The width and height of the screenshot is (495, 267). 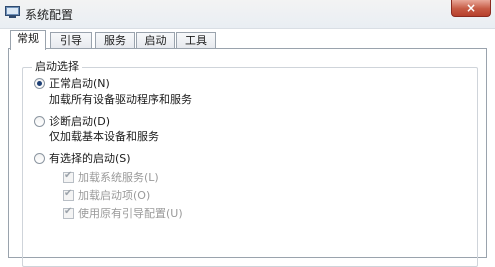 What do you see at coordinates (28, 40) in the screenshot?
I see `tab-general: 常规` at bounding box center [28, 40].